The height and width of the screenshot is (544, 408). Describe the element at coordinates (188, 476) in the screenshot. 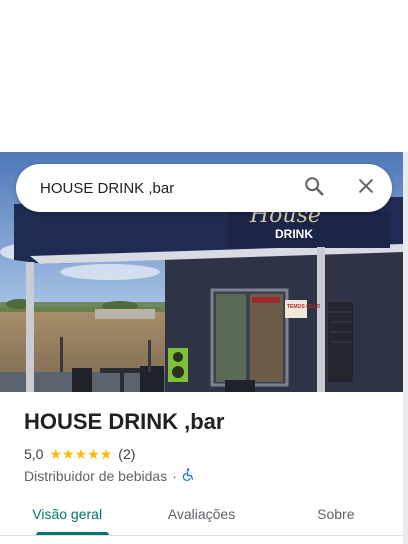

I see `wheelchair-icon` at that location.